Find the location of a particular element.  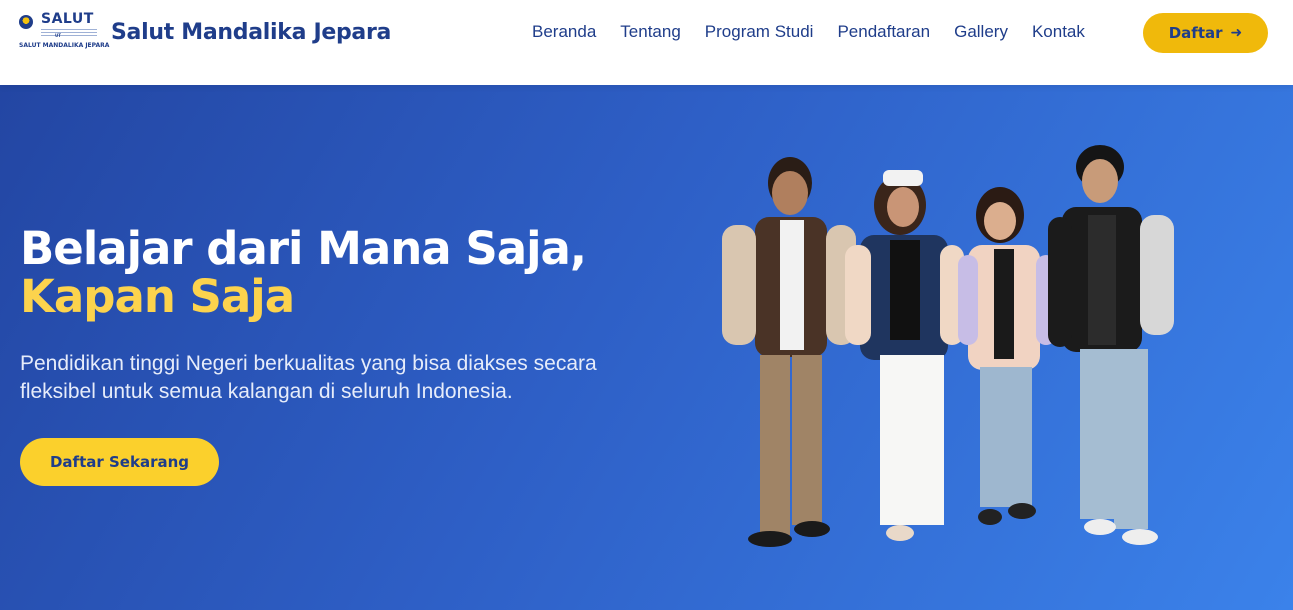

nav-link-gallery: Gallery is located at coordinates (981, 32).